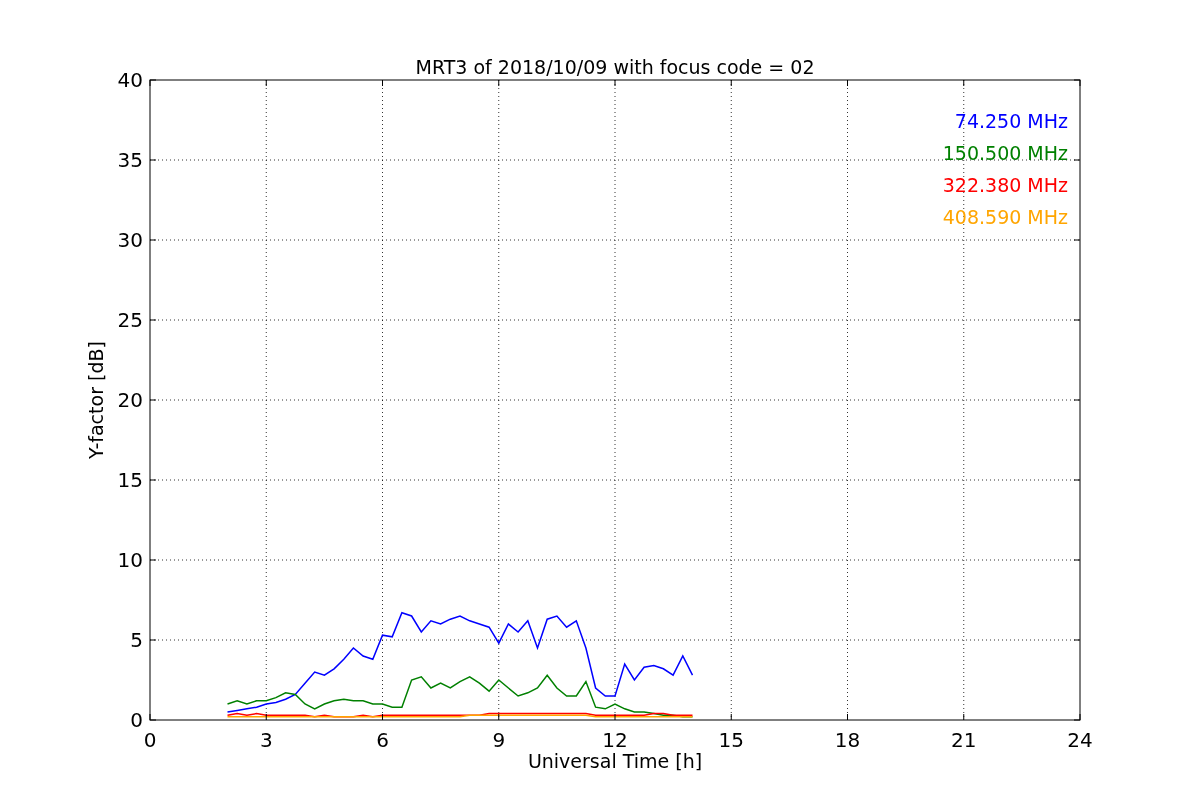 The width and height of the screenshot is (1200, 800). Describe the element at coordinates (150, 740) in the screenshot. I see `x-tick-label: 0` at that location.